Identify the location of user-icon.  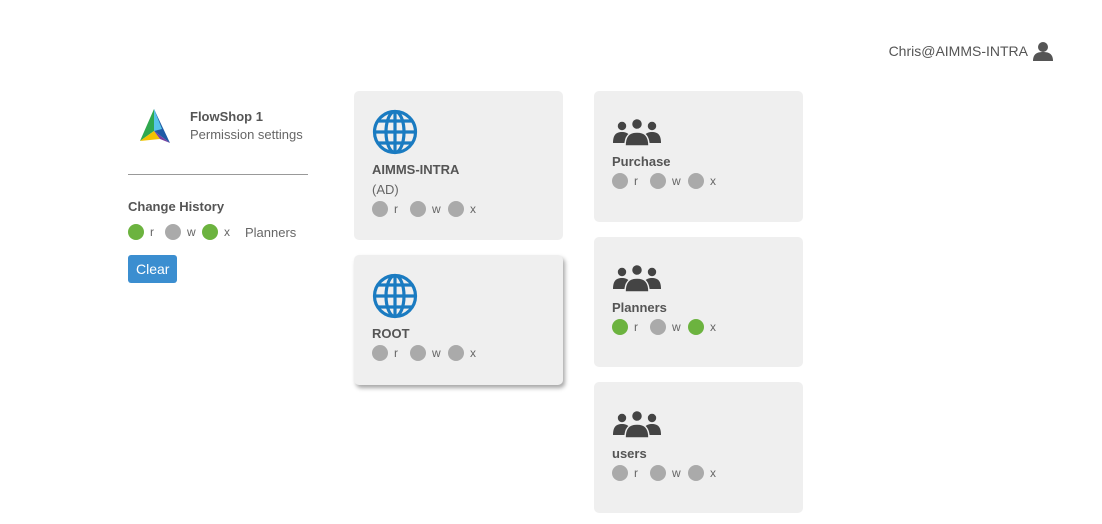
(1043, 51).